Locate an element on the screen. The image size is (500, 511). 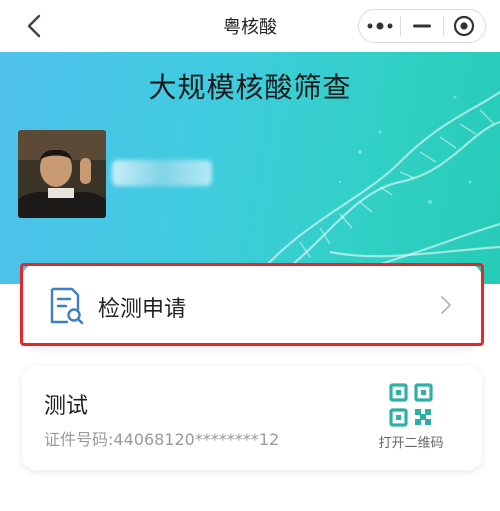
navigation-bar: 粤核酸 is located at coordinates (250, 26).